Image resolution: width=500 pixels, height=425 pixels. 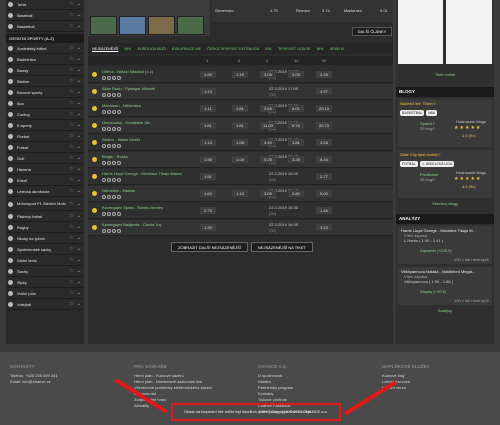 What do you see at coordinates (270, 375) in the screenshot?
I see `footer-link: O společnosti` at bounding box center [270, 375].